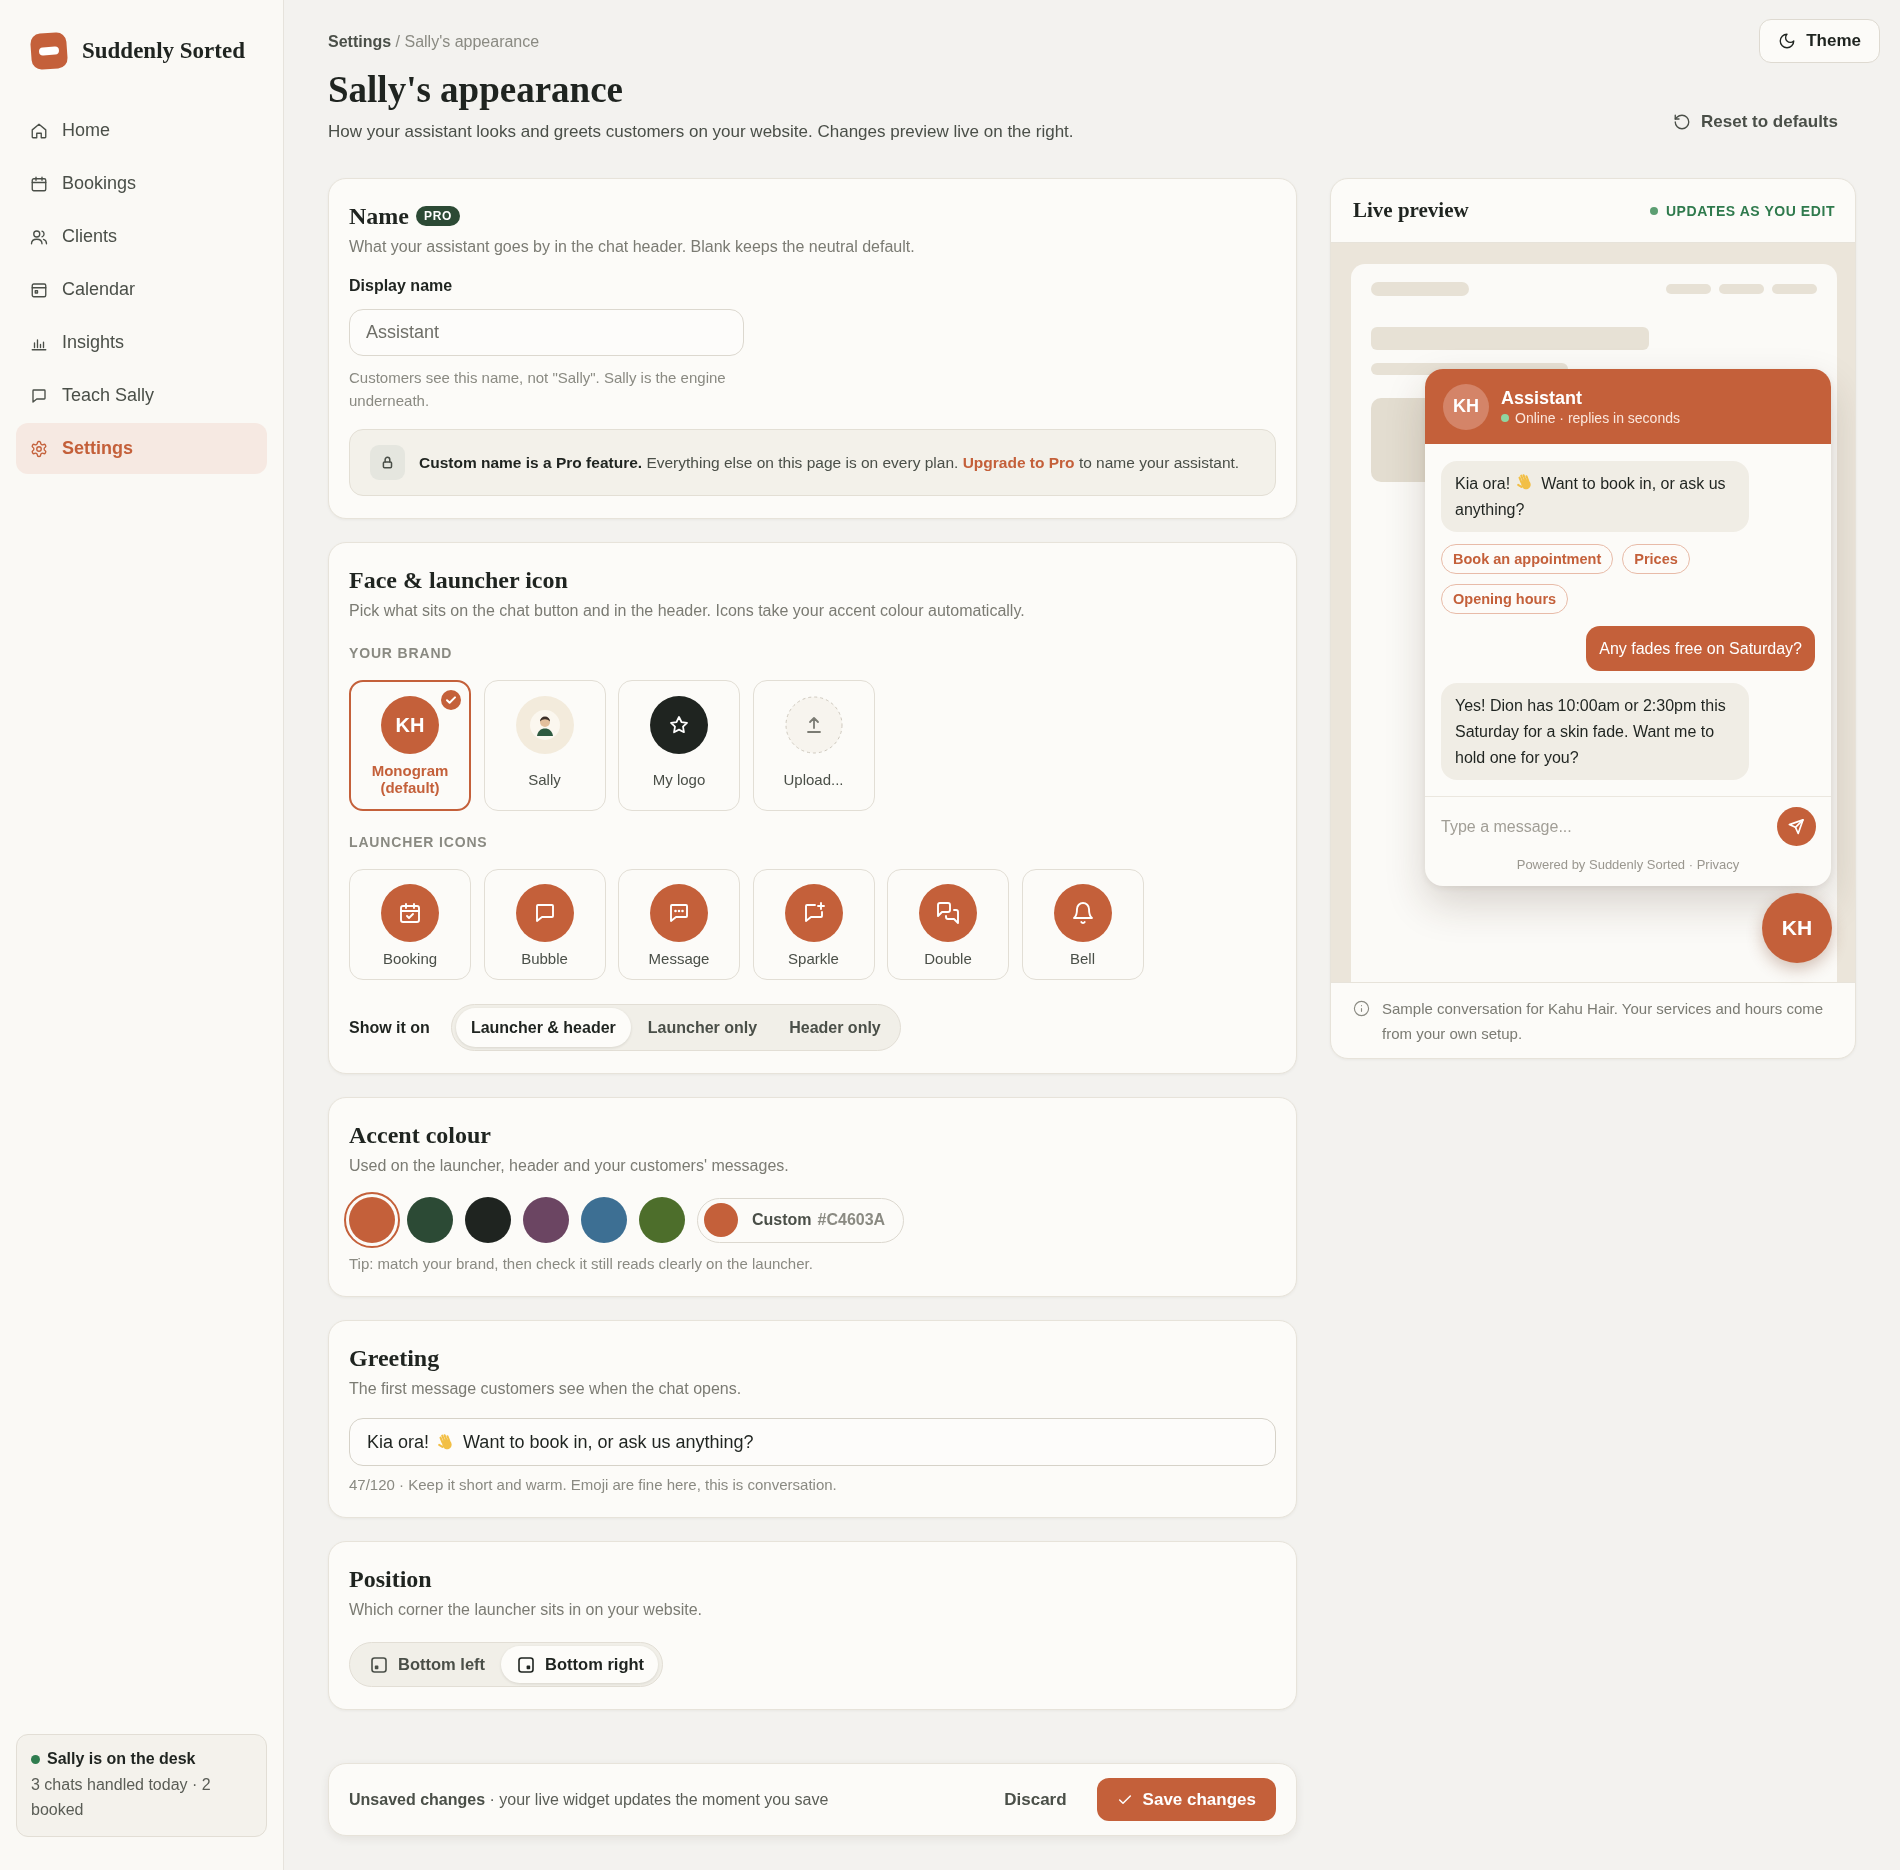 This screenshot has width=1900, height=1870. I want to click on bubble-sparkle-icon, so click(813, 913).